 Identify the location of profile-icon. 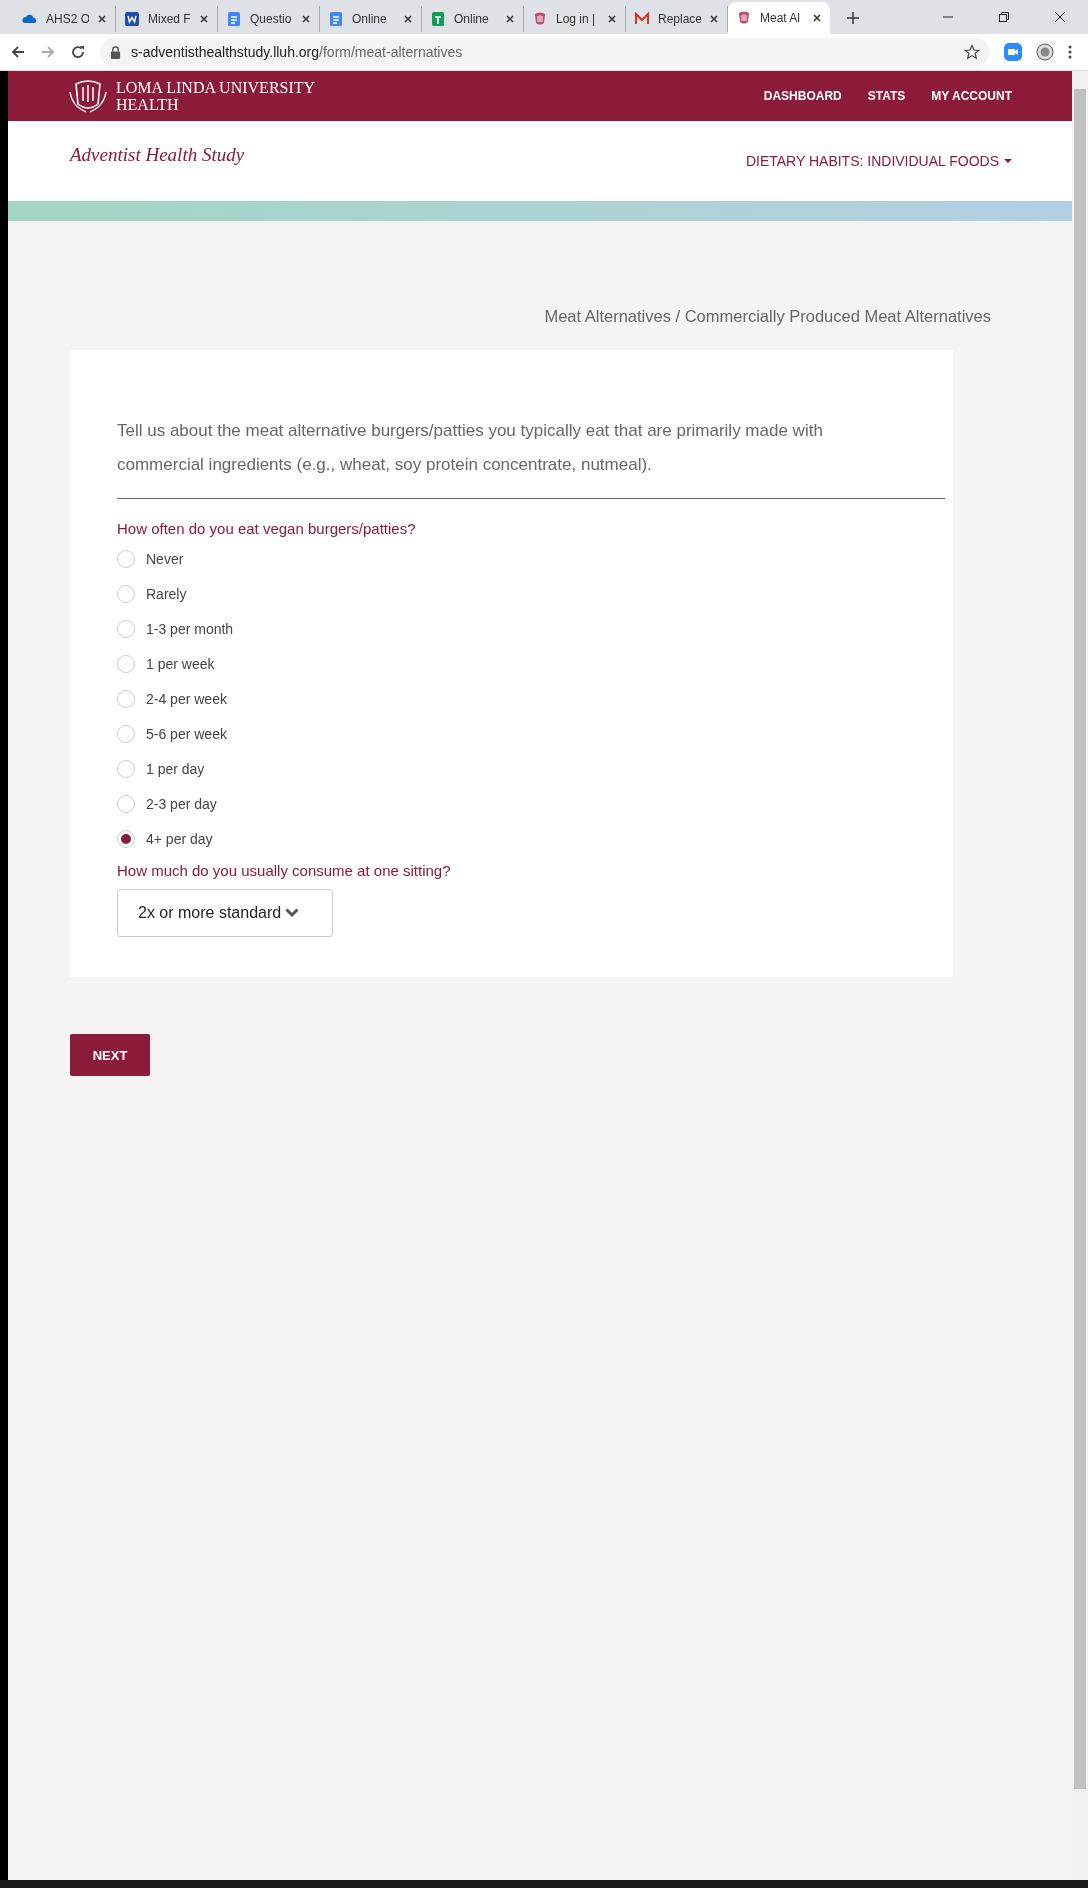
(1045, 52).